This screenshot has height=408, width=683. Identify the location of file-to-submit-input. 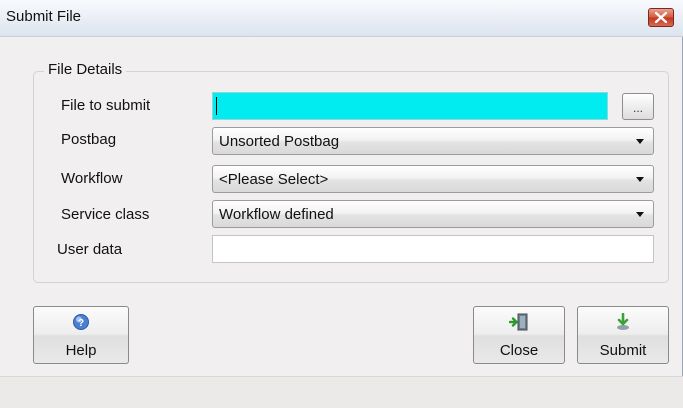
(410, 106).